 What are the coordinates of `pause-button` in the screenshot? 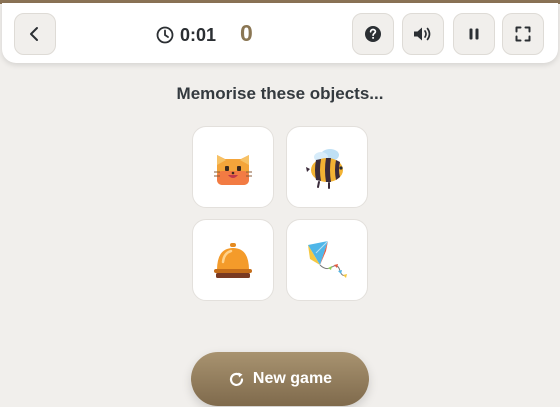 It's located at (474, 34).